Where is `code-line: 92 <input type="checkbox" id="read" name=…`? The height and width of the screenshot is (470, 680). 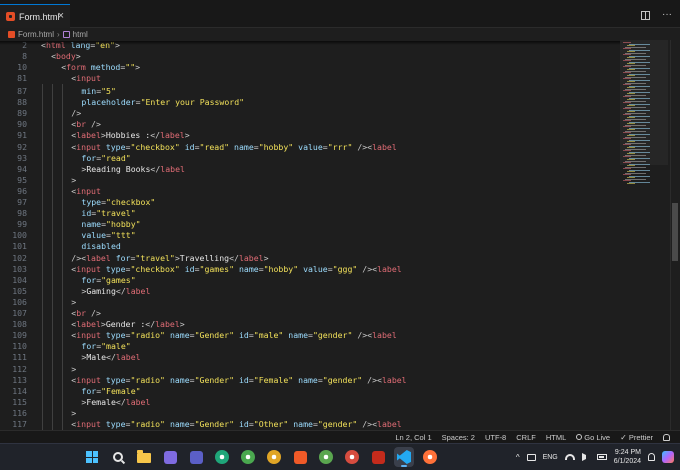
code-line: 92 <input type="checkbox" id="read" name=… is located at coordinates (310, 147).